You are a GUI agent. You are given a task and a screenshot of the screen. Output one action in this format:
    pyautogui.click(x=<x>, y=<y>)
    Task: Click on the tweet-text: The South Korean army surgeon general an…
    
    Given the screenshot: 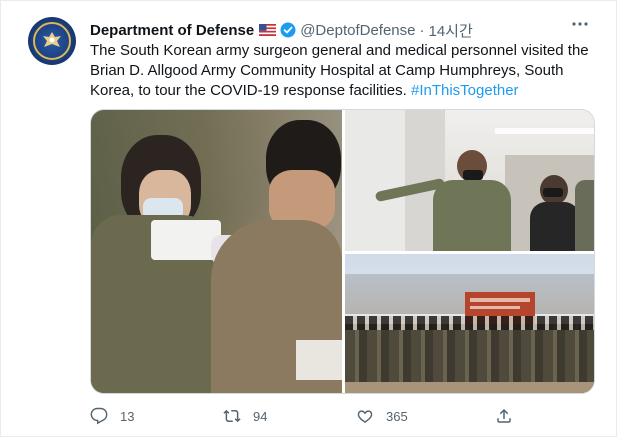 What is the action you would take?
    pyautogui.click(x=342, y=71)
    